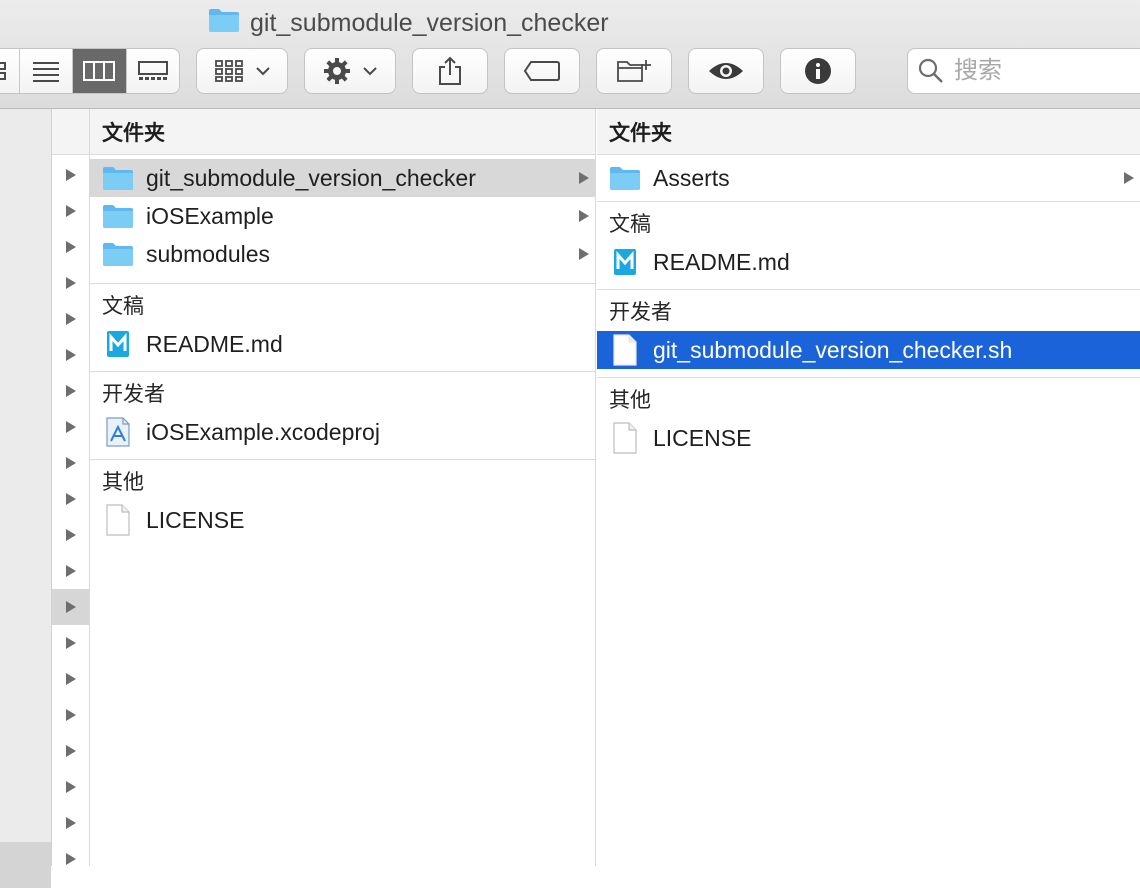 This screenshot has height=888, width=1140. I want to click on gear-icon, so click(337, 71).